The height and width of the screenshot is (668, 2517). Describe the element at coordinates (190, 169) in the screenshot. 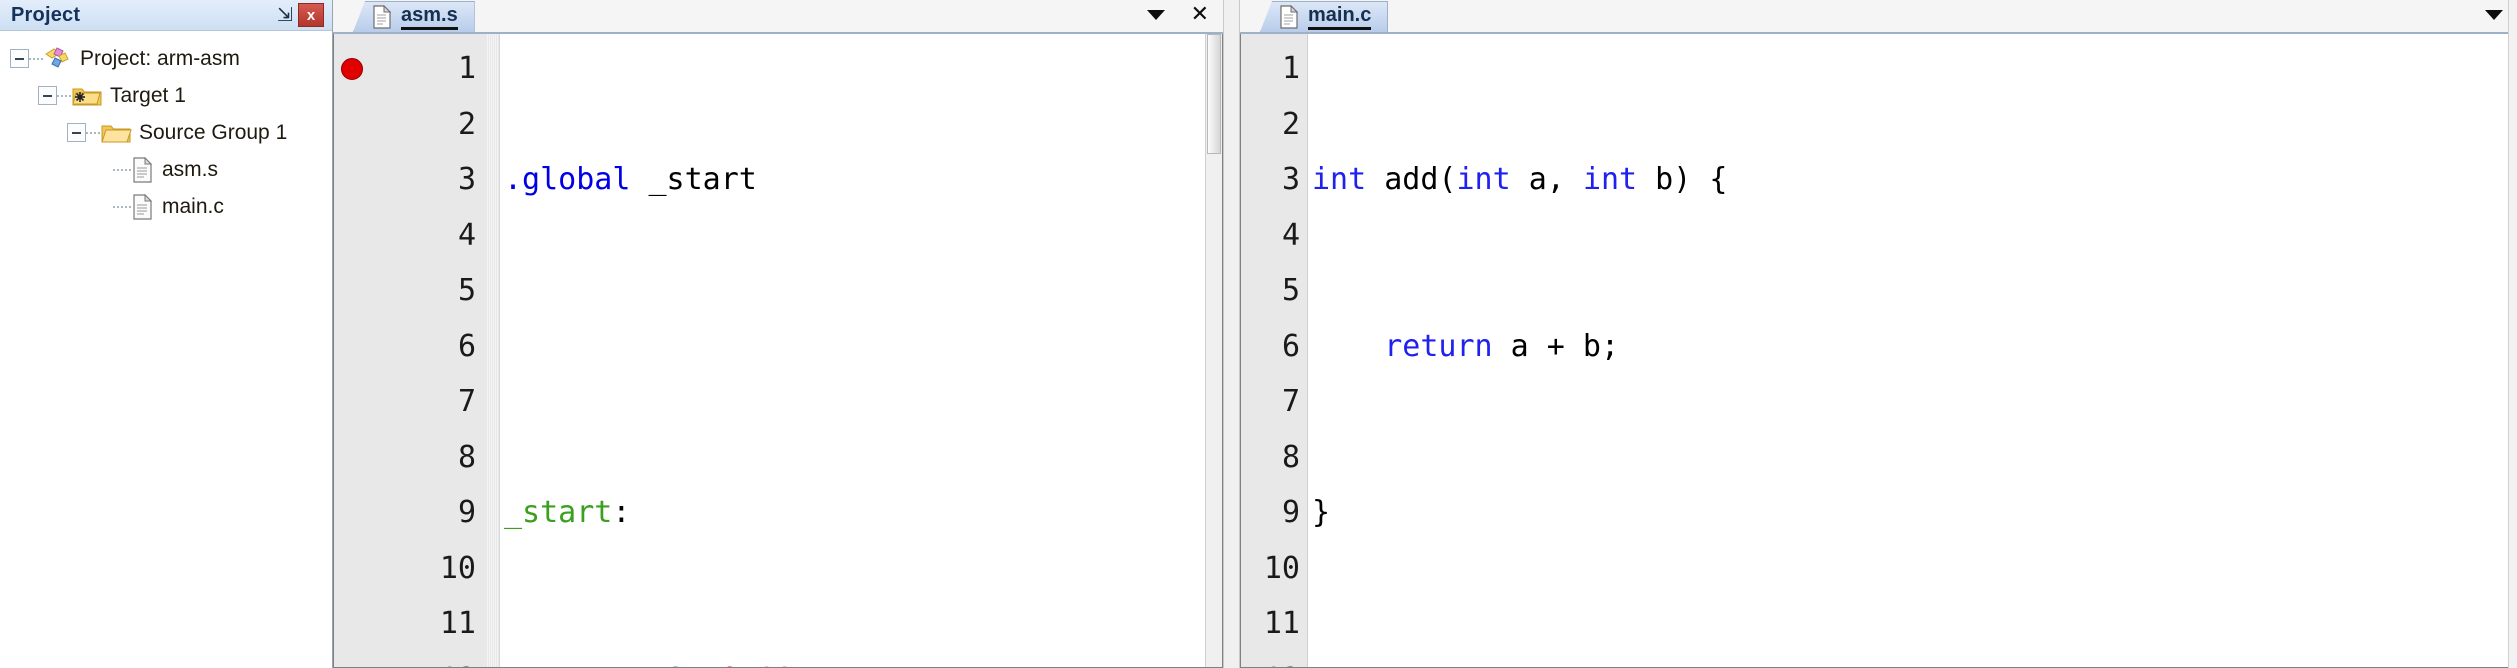

I see `tree-item-label: asm.s` at that location.